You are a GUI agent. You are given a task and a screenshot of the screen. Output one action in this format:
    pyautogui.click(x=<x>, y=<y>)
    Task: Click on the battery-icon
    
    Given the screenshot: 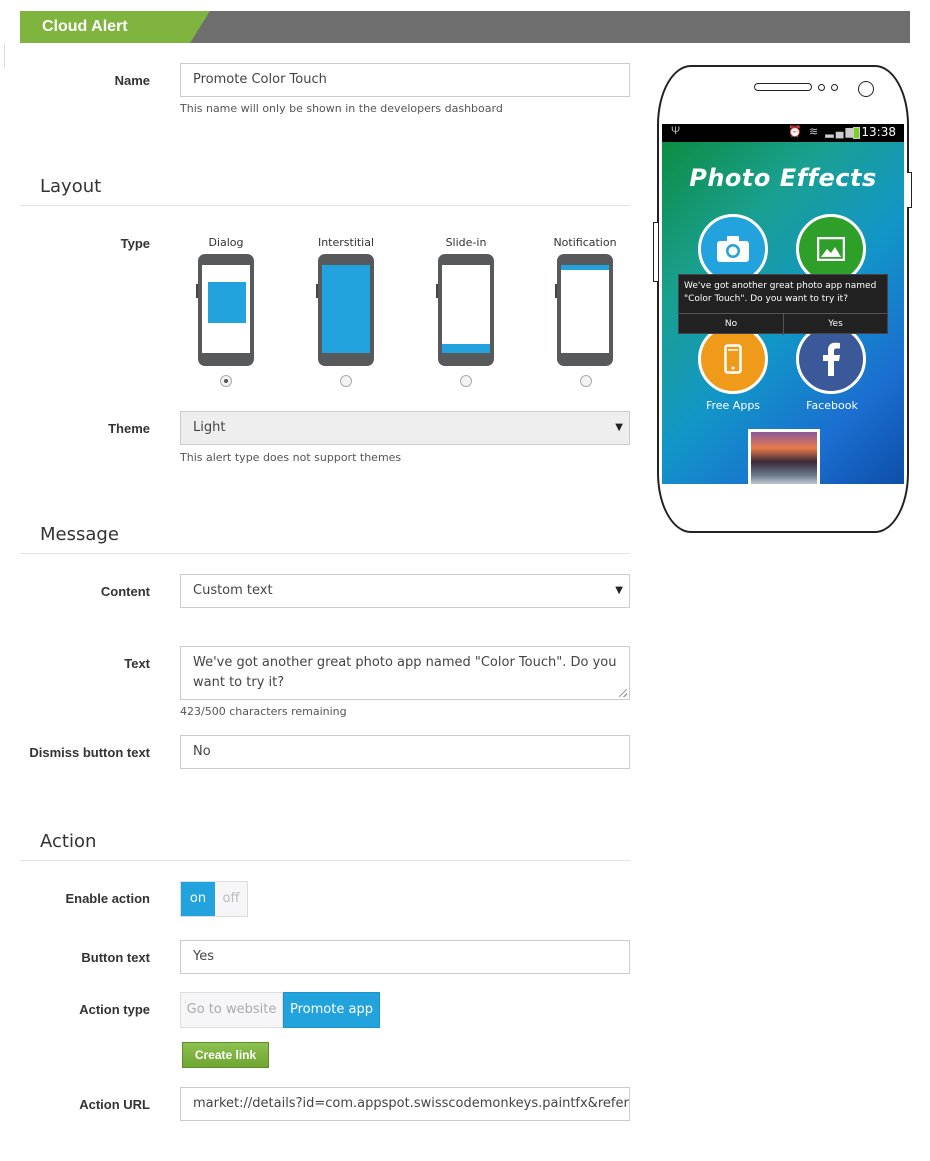 What is the action you would take?
    pyautogui.click(x=856, y=133)
    